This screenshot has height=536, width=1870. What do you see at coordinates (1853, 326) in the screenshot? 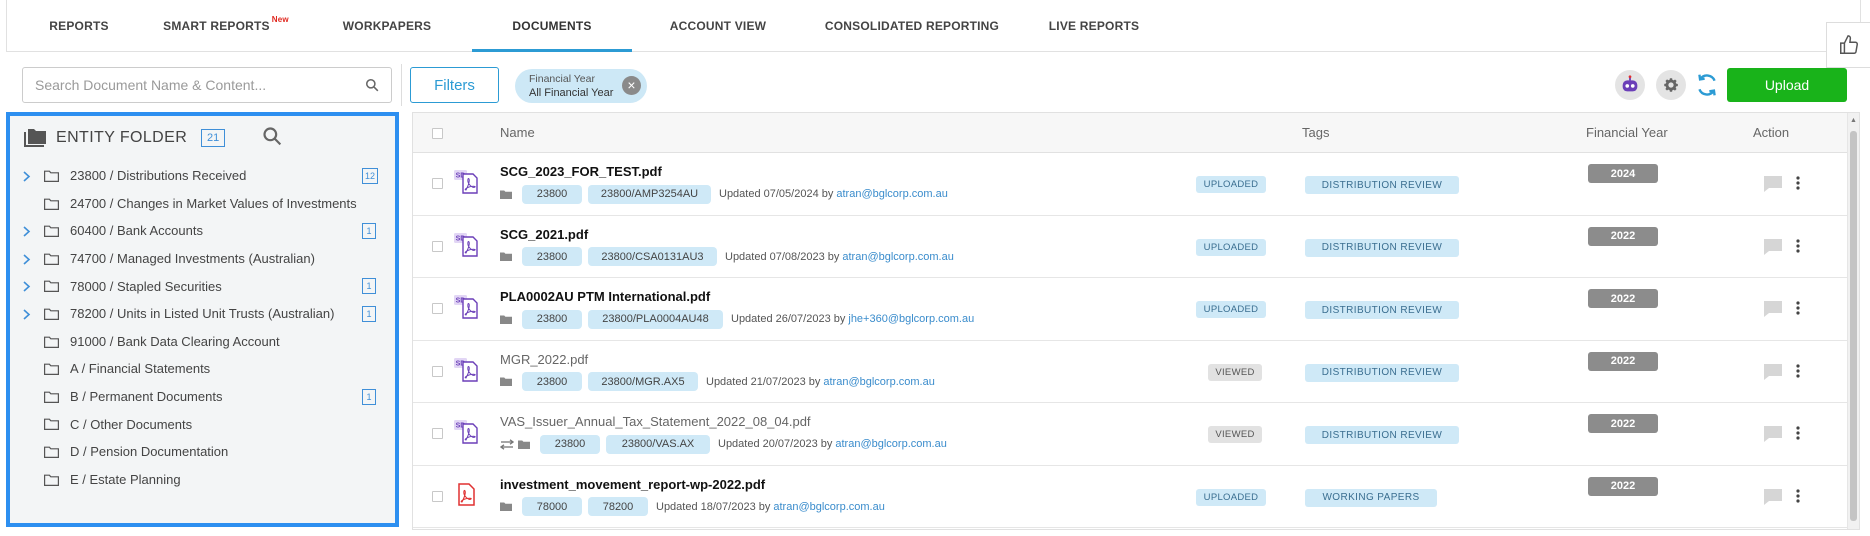
I see `scrollbar-thumb` at bounding box center [1853, 326].